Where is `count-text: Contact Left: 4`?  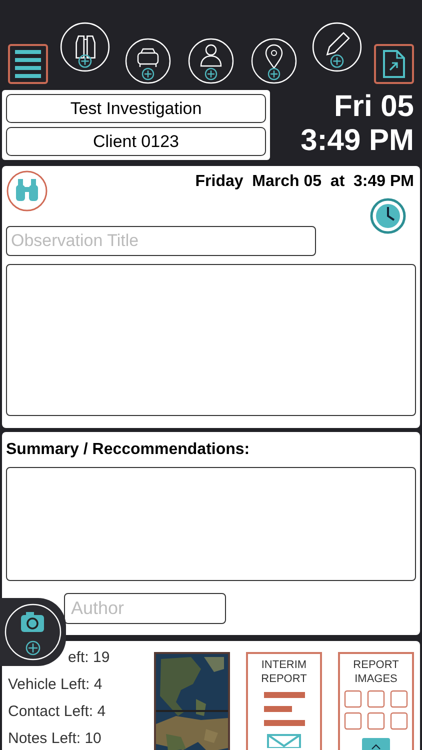
count-text: Contact Left: 4 is located at coordinates (57, 712).